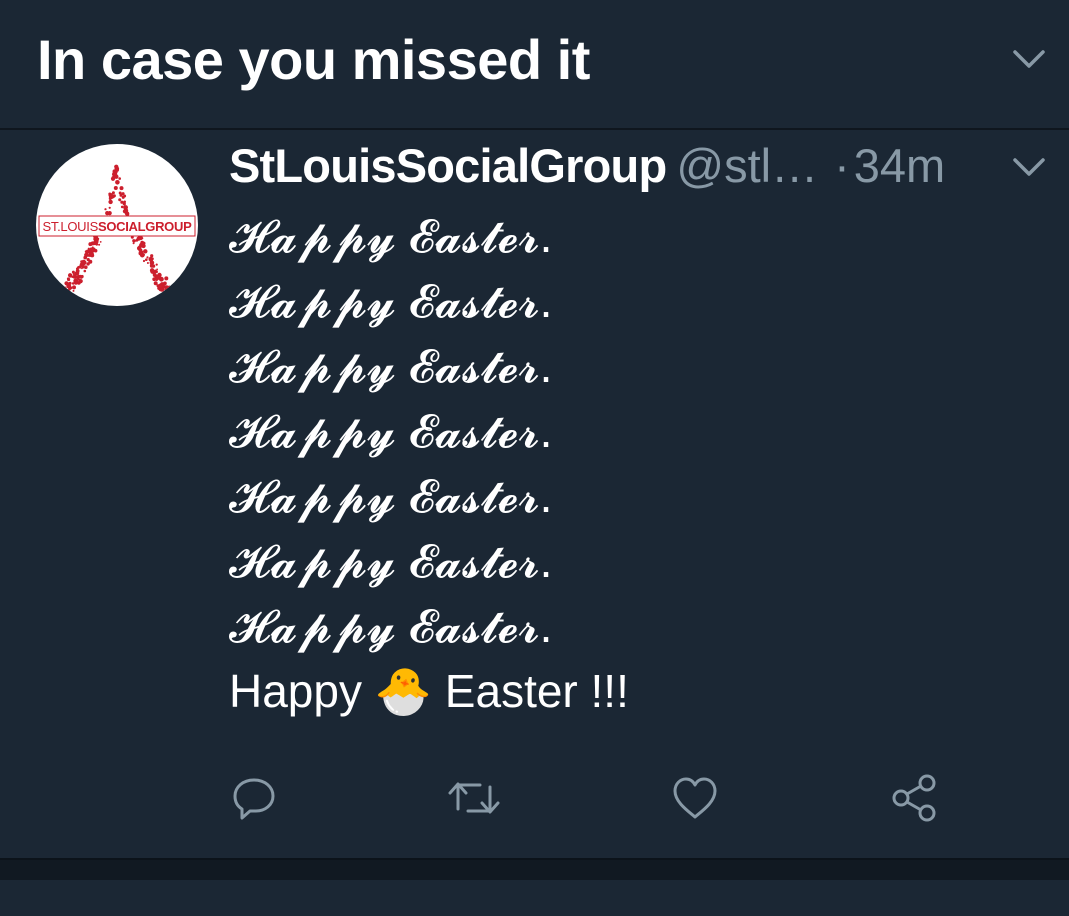 Image resolution: width=1069 pixels, height=916 pixels. Describe the element at coordinates (448, 165) in the screenshot. I see `author-name: StLouisSocialGroup` at that location.